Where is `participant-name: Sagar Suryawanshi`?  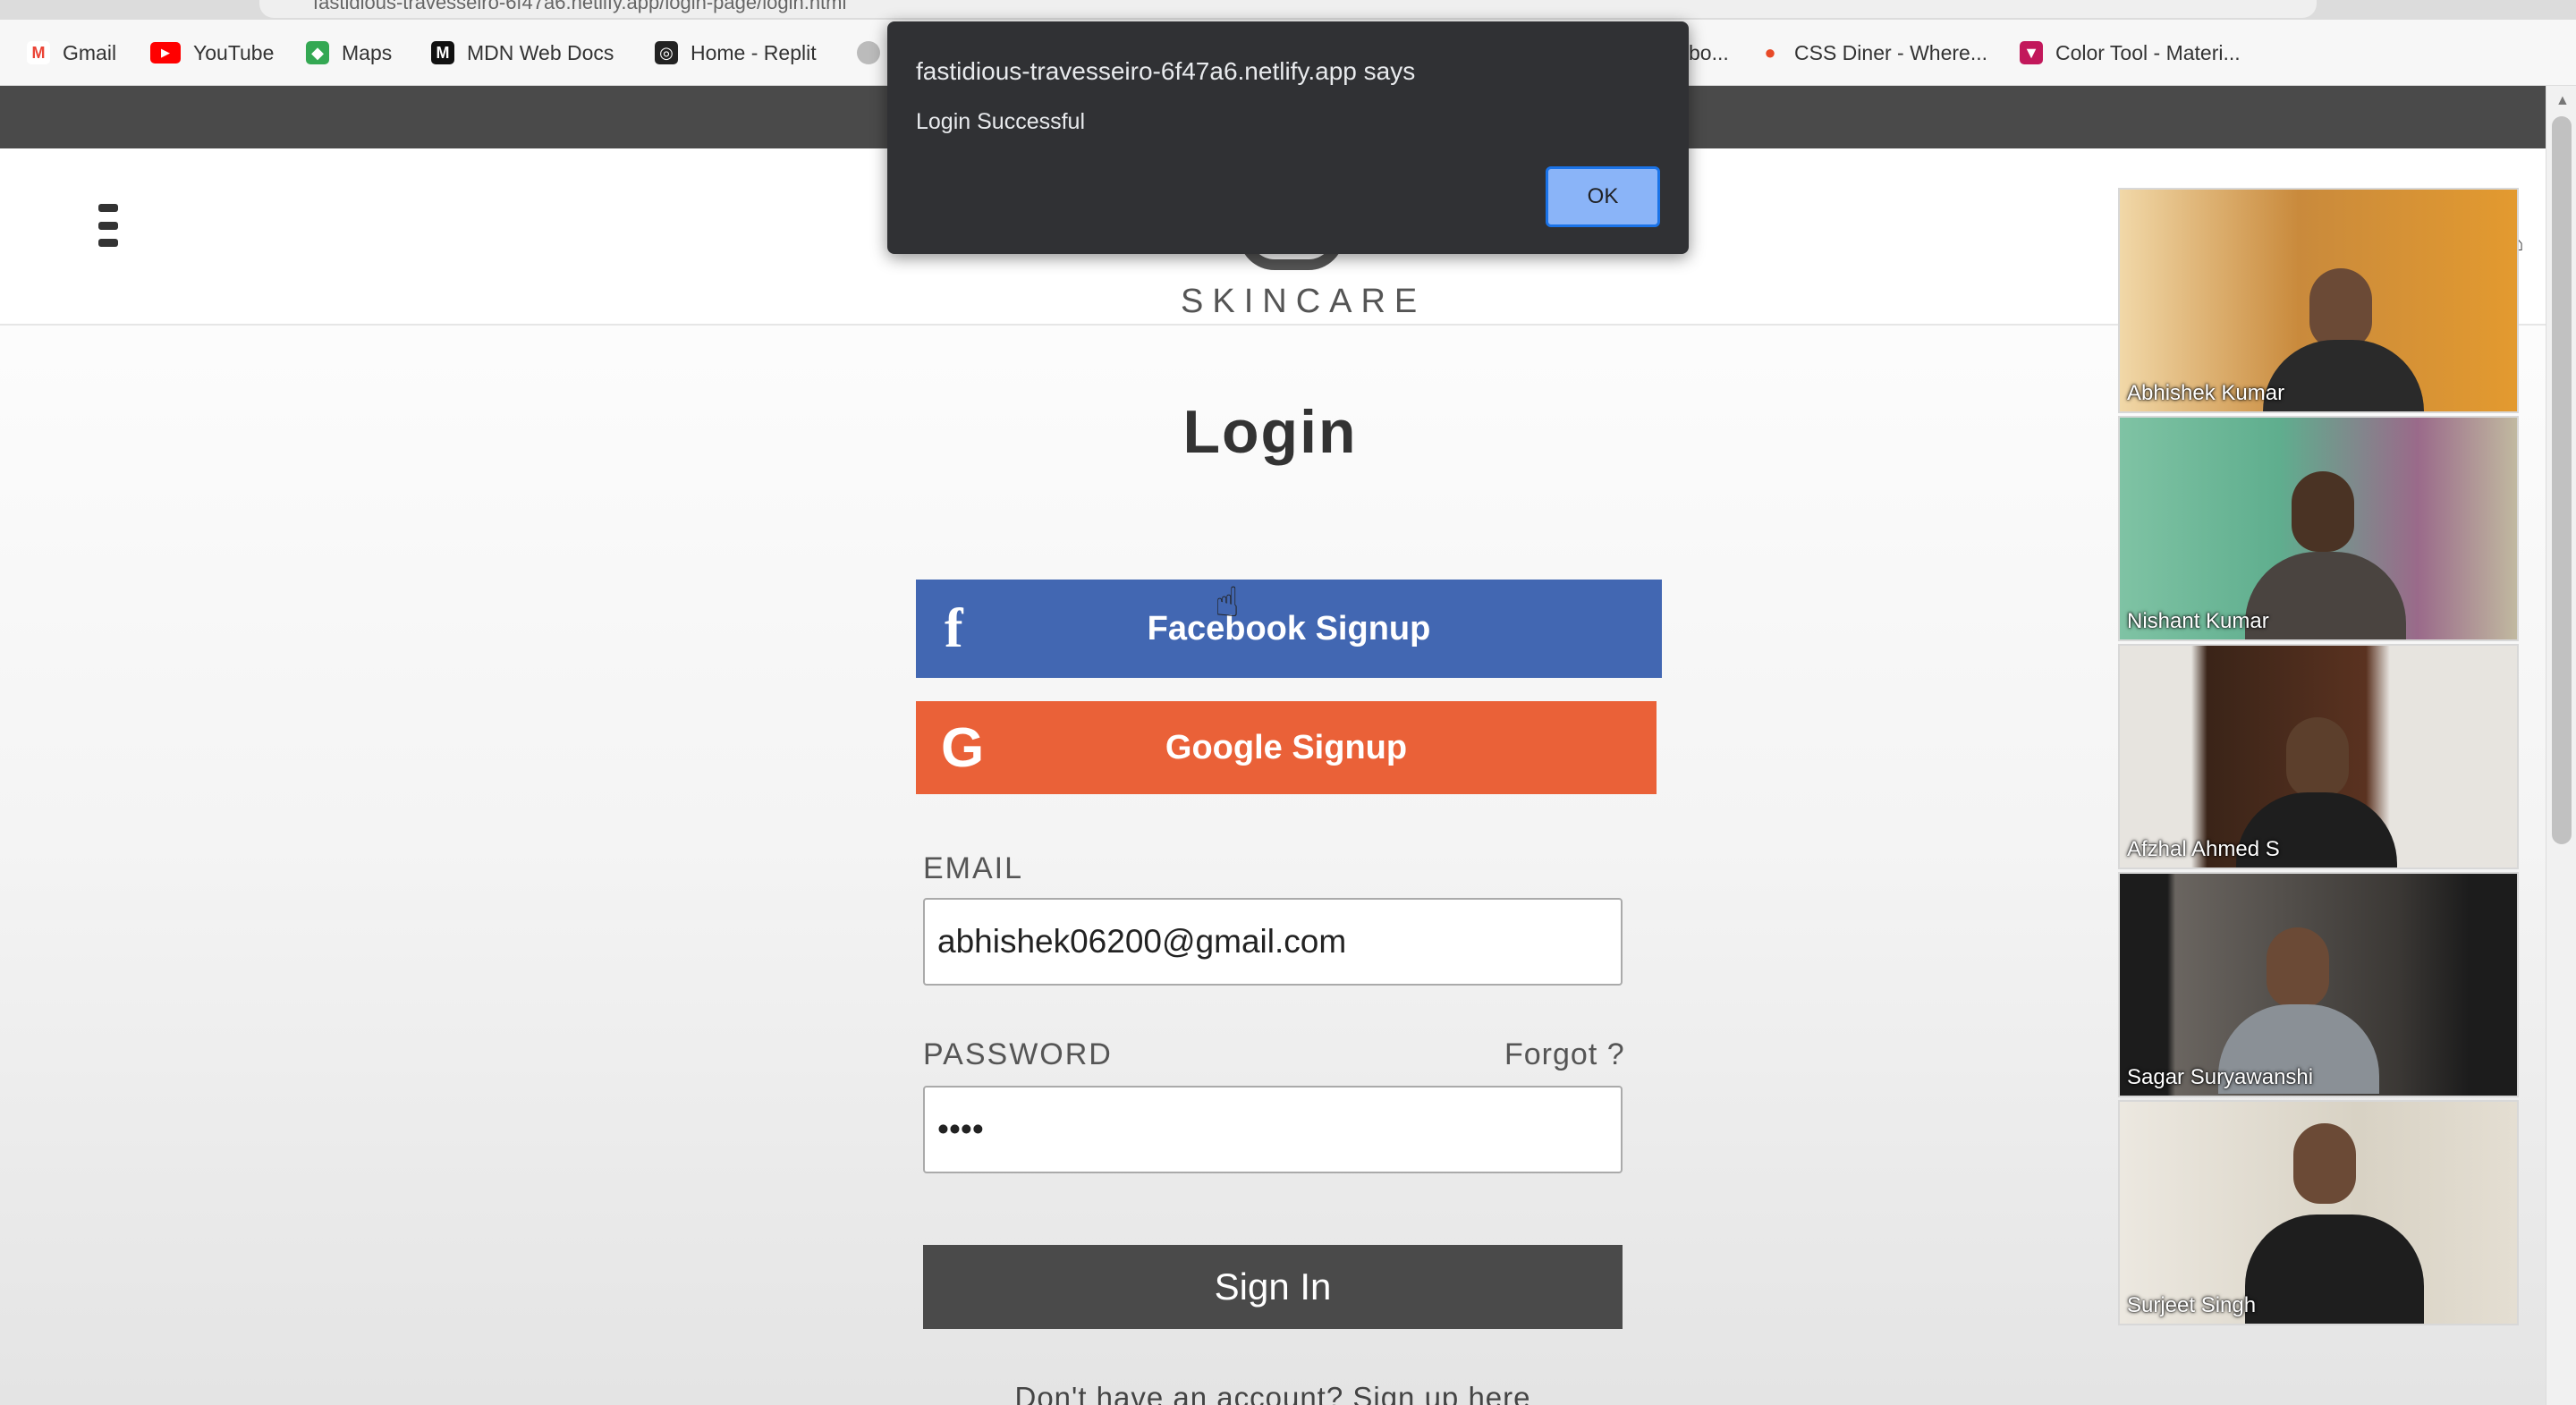 participant-name: Sagar Suryawanshi is located at coordinates (2220, 1077).